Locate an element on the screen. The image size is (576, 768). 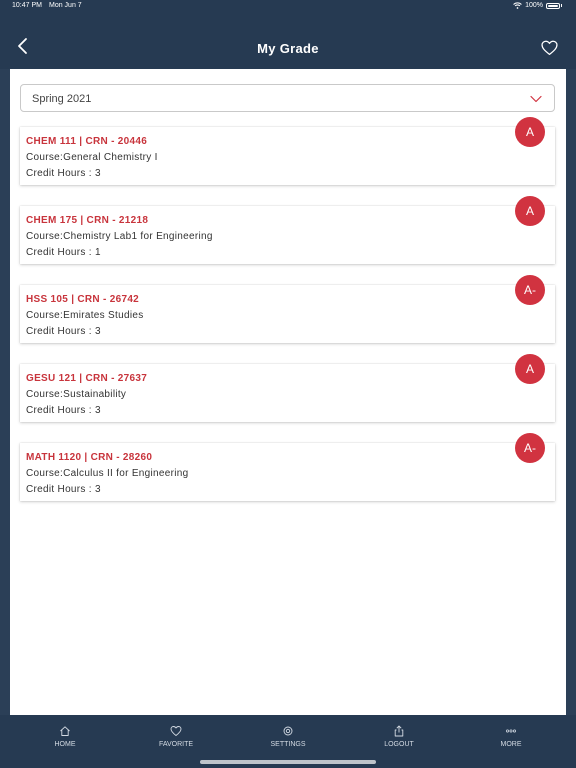
status-bar: 10:47 PM Mon Jun 7 100% is located at coordinates (288, 7).